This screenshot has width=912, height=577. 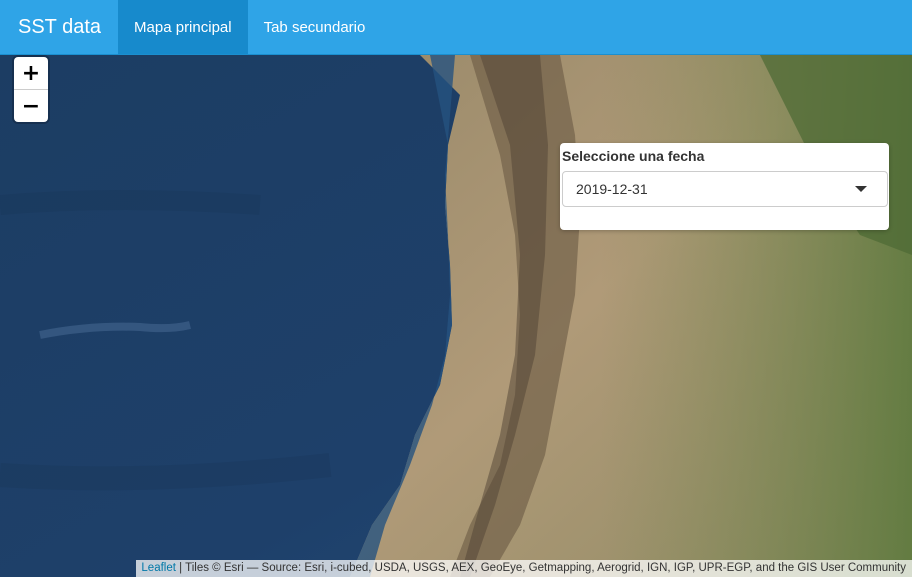 I want to click on date-select: 2019-12-31, so click(x=725, y=189).